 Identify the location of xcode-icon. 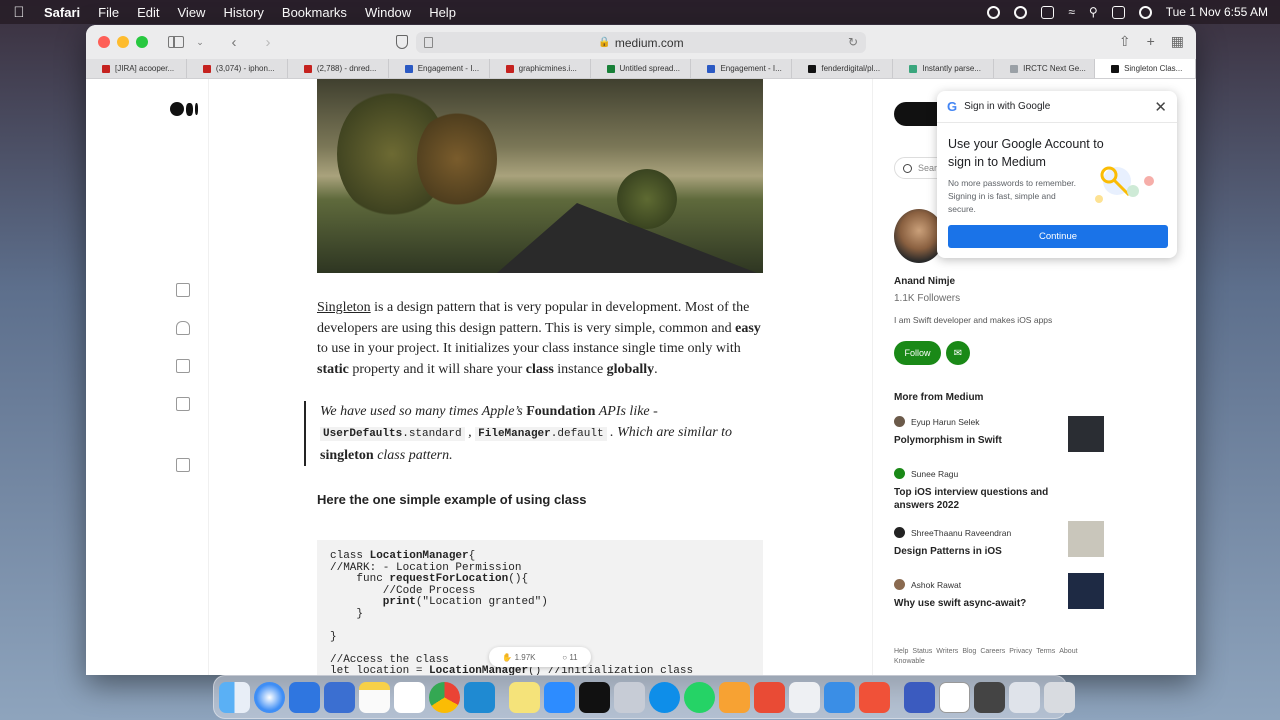
(304, 697).